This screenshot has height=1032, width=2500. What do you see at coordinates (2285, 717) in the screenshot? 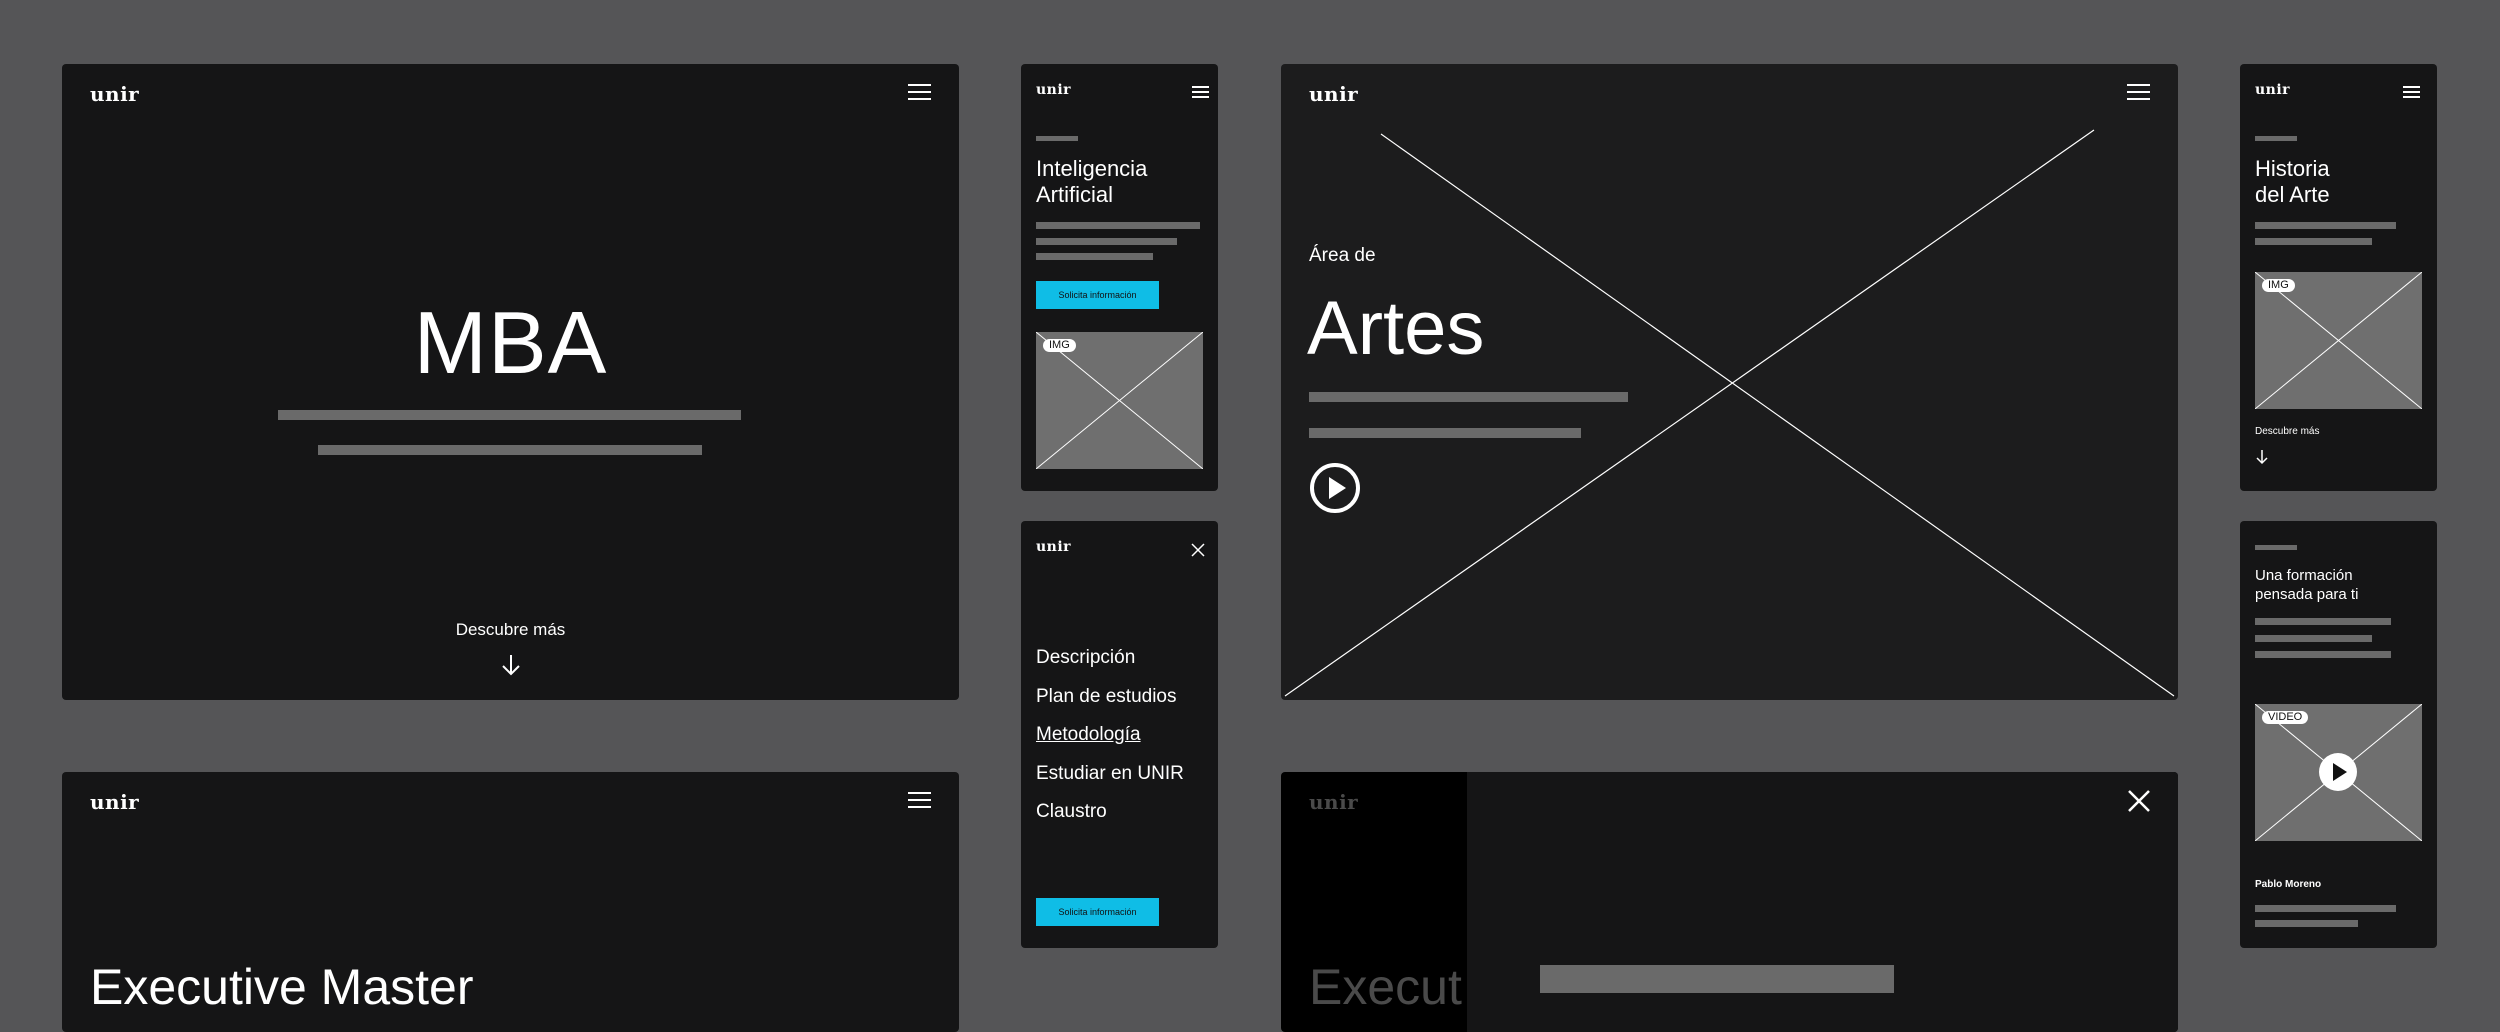
I see `video-tag: VIDEO` at bounding box center [2285, 717].